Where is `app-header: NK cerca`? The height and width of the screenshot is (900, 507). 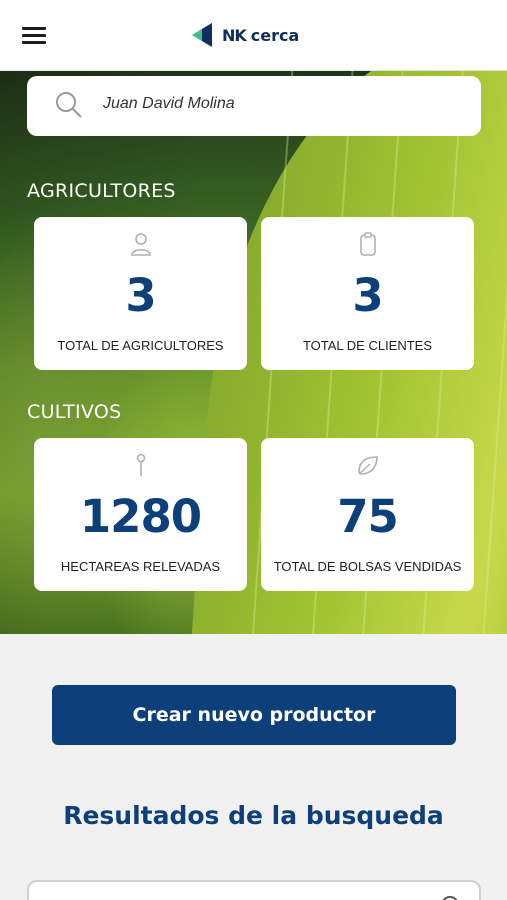 app-header: NK cerca is located at coordinates (253, 35).